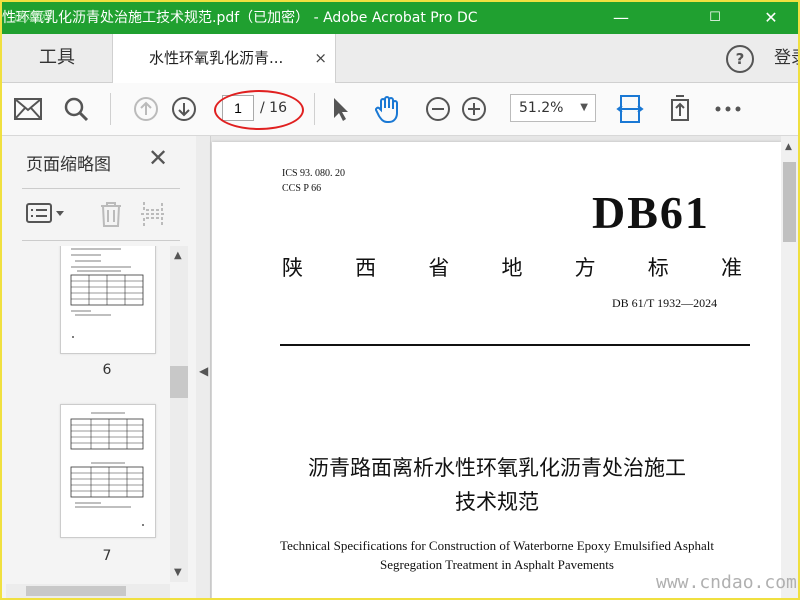  I want to click on thumbnail-scrollbar: ▲ ▼, so click(179, 414).